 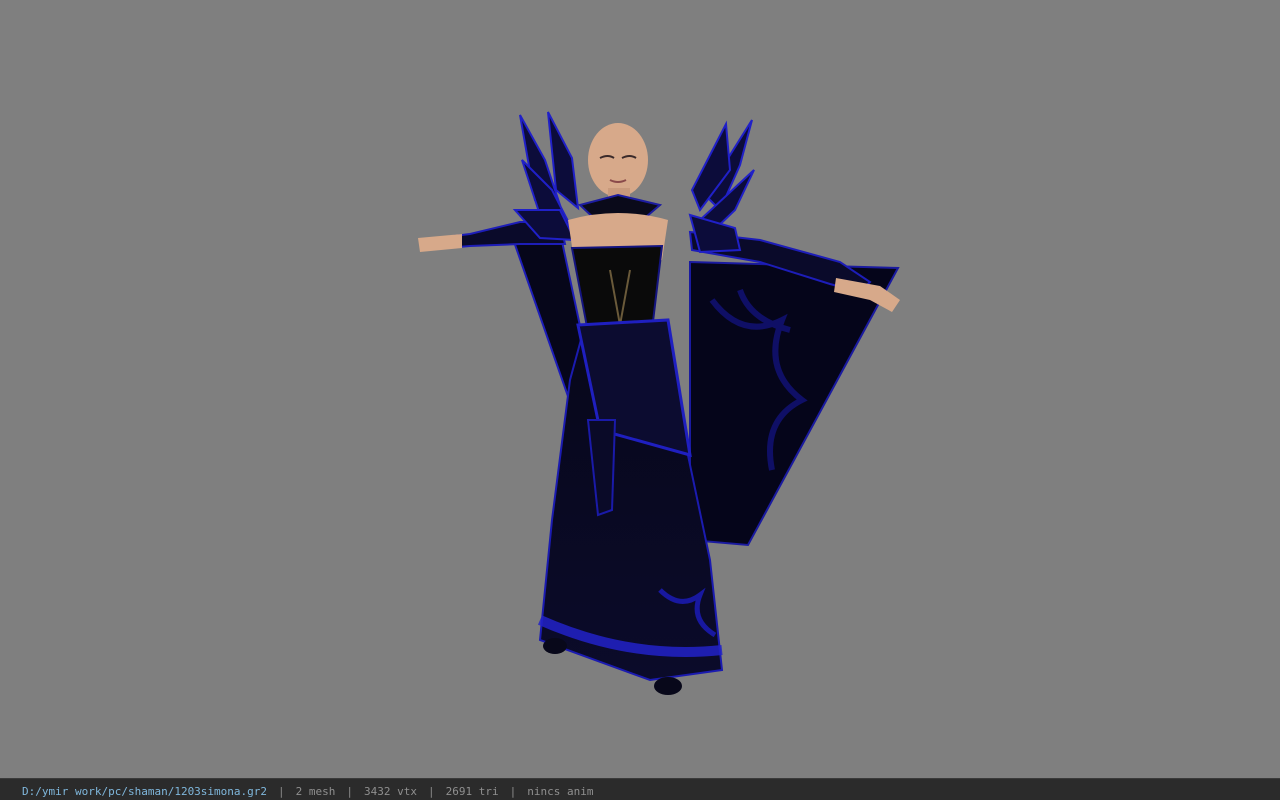 What do you see at coordinates (617, 289) in the screenshot?
I see `bodice` at bounding box center [617, 289].